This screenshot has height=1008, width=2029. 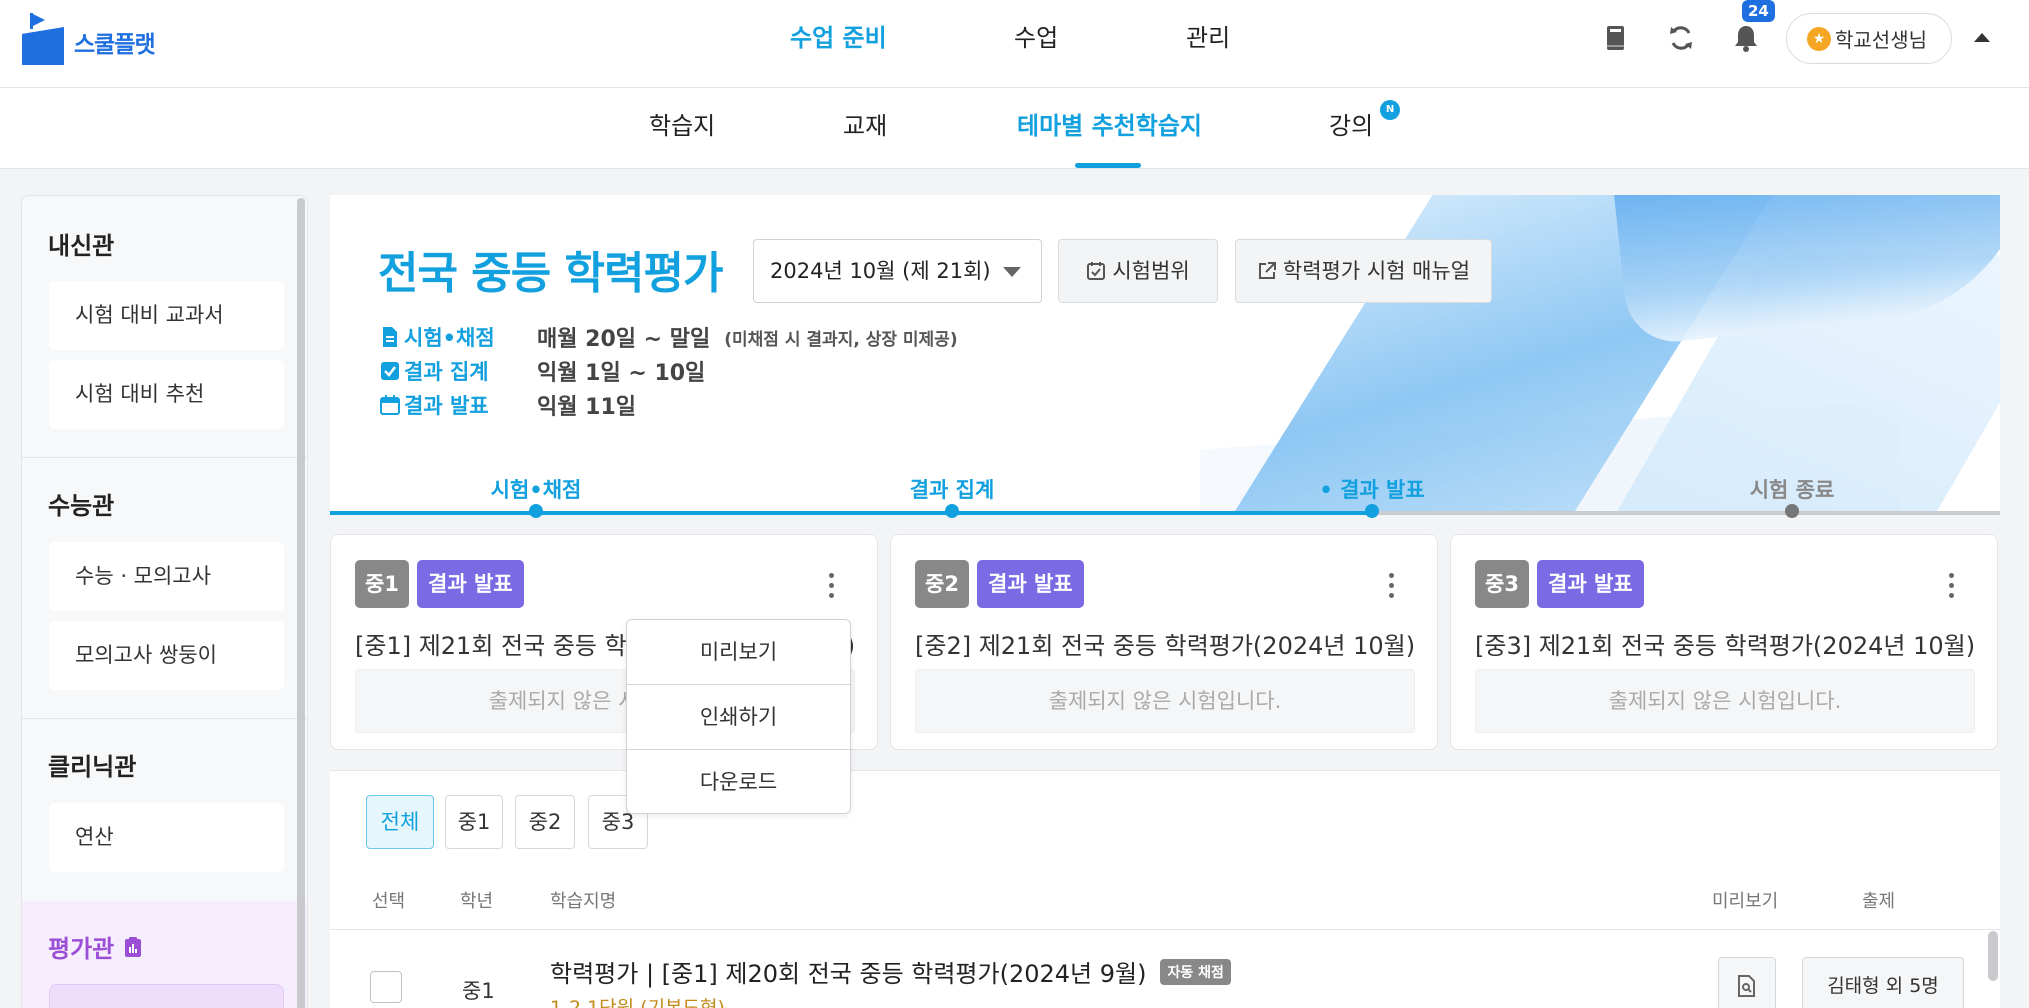 What do you see at coordinates (1681, 38) in the screenshot?
I see `refresh-icon` at bounding box center [1681, 38].